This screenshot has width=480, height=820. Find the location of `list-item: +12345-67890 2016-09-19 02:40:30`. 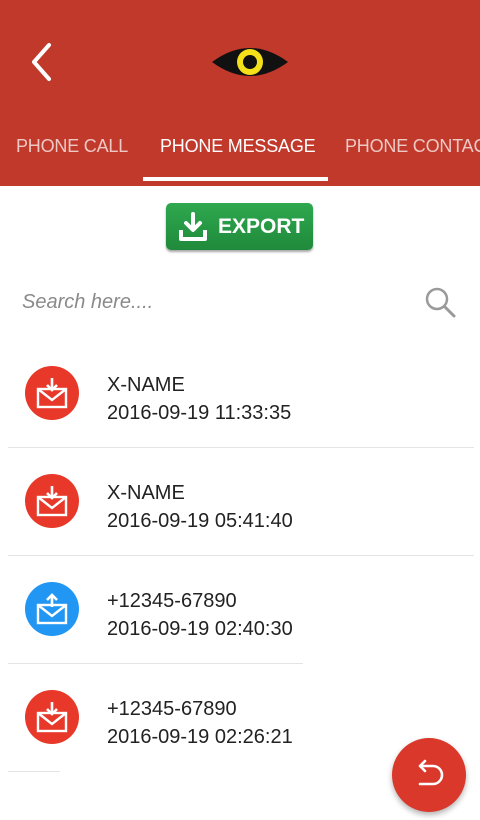

list-item: +12345-67890 2016-09-19 02:40:30 is located at coordinates (240, 610).